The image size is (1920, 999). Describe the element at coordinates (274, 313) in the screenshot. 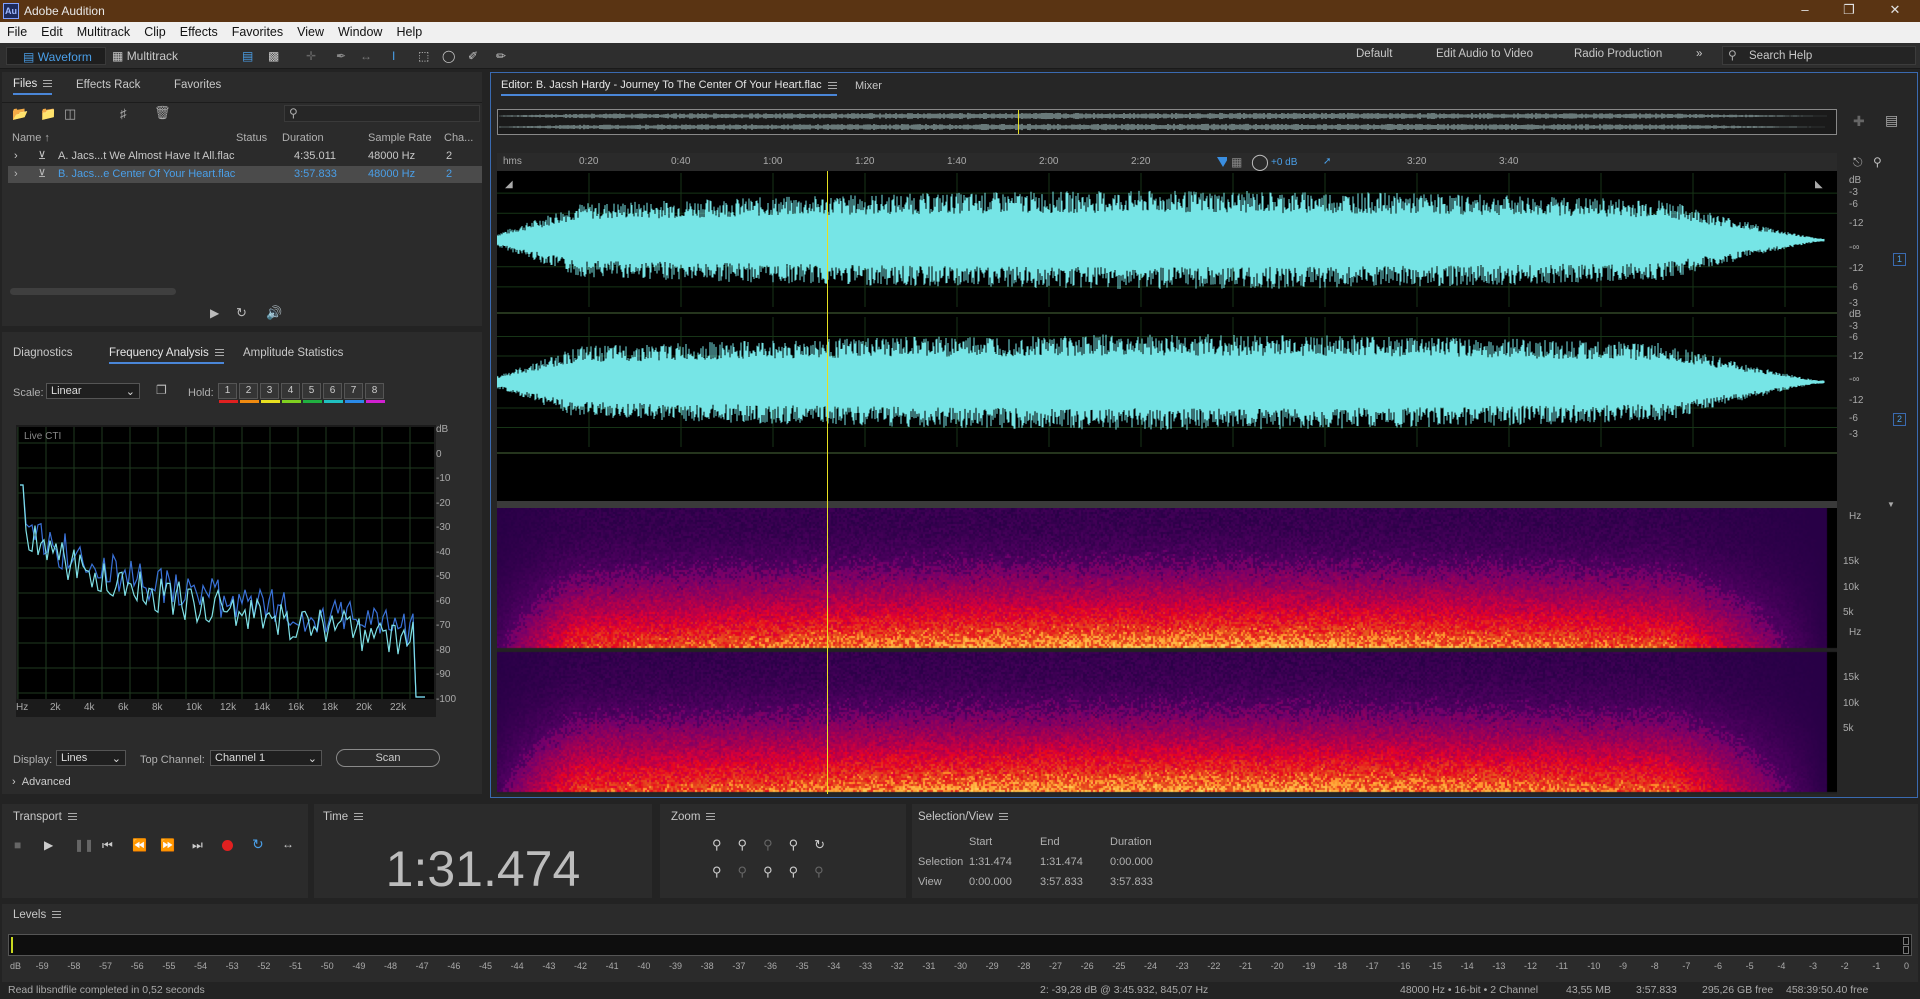

I see `autoplay-icon: 🔊` at that location.